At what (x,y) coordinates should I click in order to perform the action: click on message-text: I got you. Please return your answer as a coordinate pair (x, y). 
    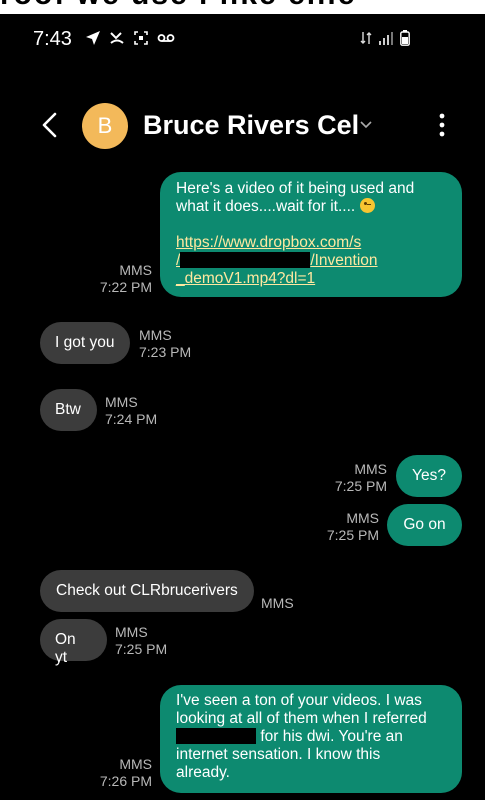
    Looking at the image, I should click on (85, 342).